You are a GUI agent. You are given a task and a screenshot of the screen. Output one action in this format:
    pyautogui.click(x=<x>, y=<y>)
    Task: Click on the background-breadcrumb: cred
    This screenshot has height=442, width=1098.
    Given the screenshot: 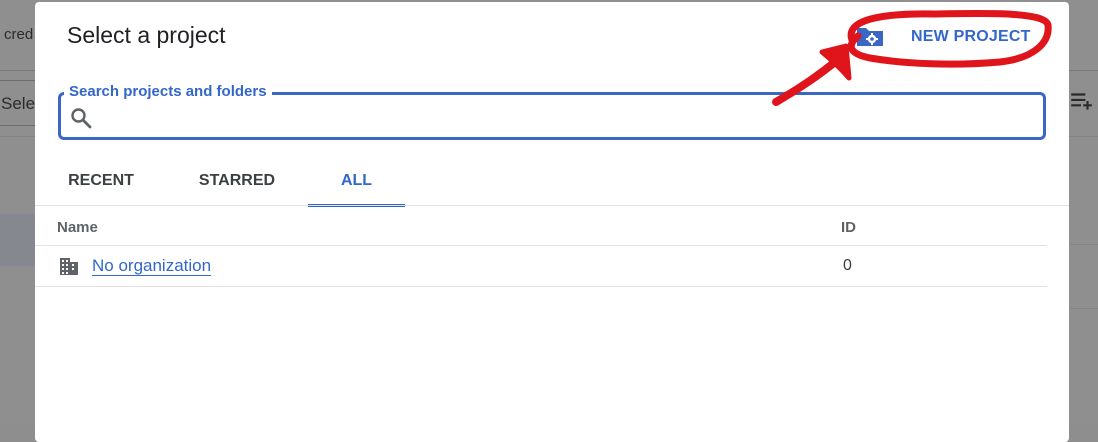 What is the action you would take?
    pyautogui.click(x=19, y=34)
    